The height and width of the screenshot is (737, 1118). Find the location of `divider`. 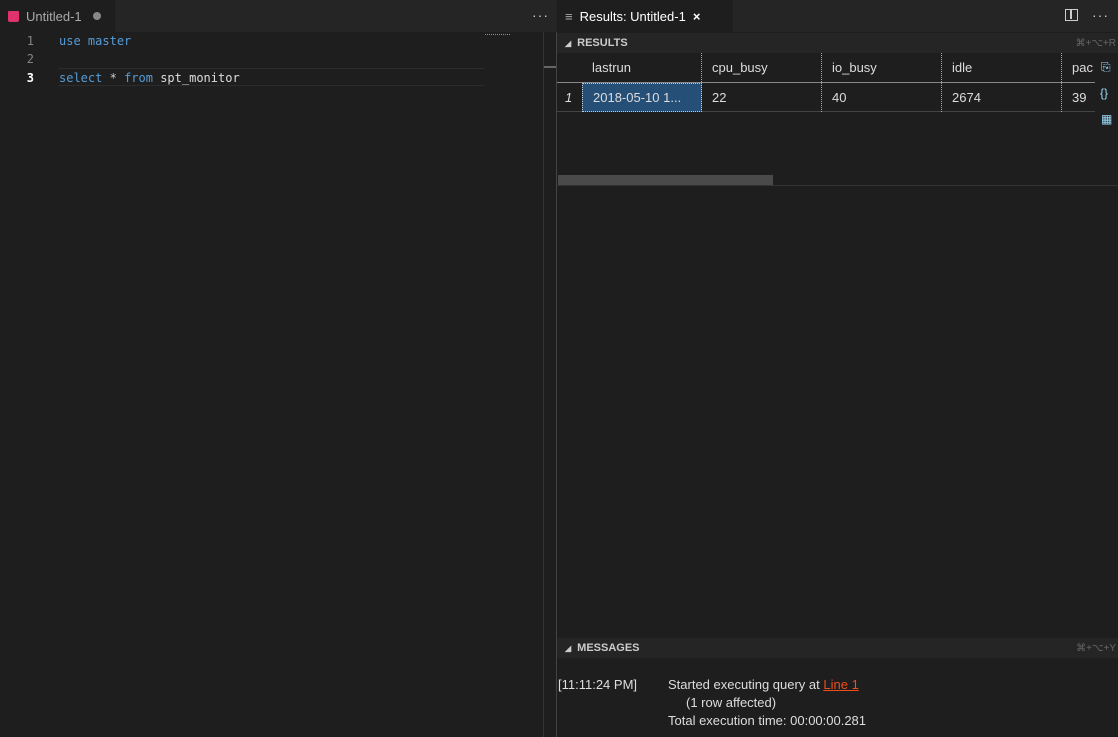

divider is located at coordinates (837, 185).